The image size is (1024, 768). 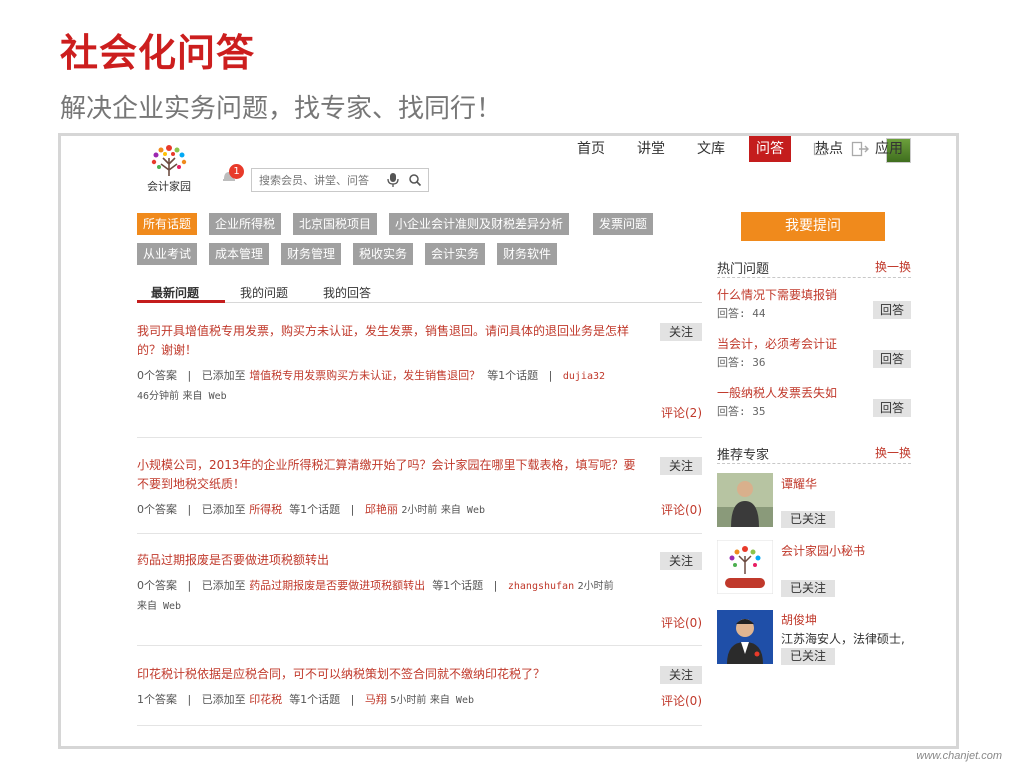 What do you see at coordinates (889, 149) in the screenshot?
I see `nav-apps: 应用` at bounding box center [889, 149].